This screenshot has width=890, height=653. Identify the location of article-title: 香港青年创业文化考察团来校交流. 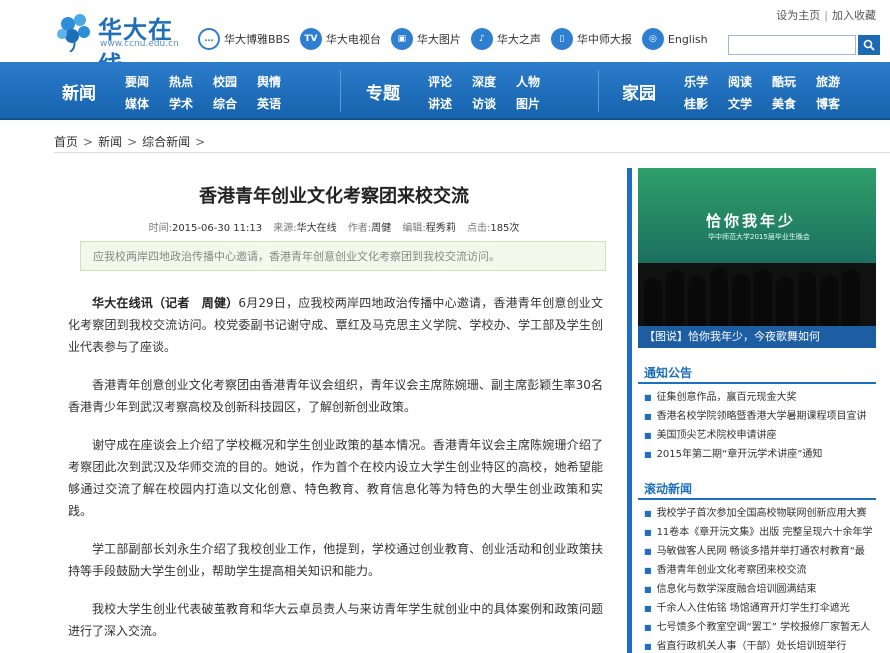
(334, 196).